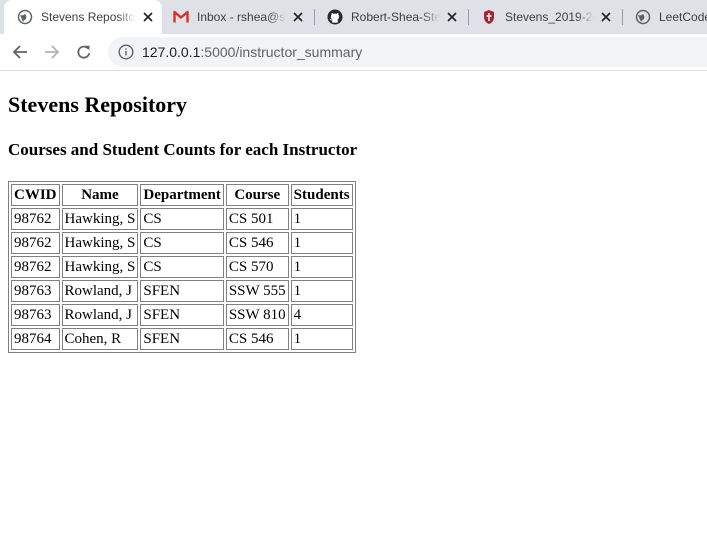 This screenshot has height=557, width=707. Describe the element at coordinates (683, 17) in the screenshot. I see `tab-title: LeetCode` at that location.